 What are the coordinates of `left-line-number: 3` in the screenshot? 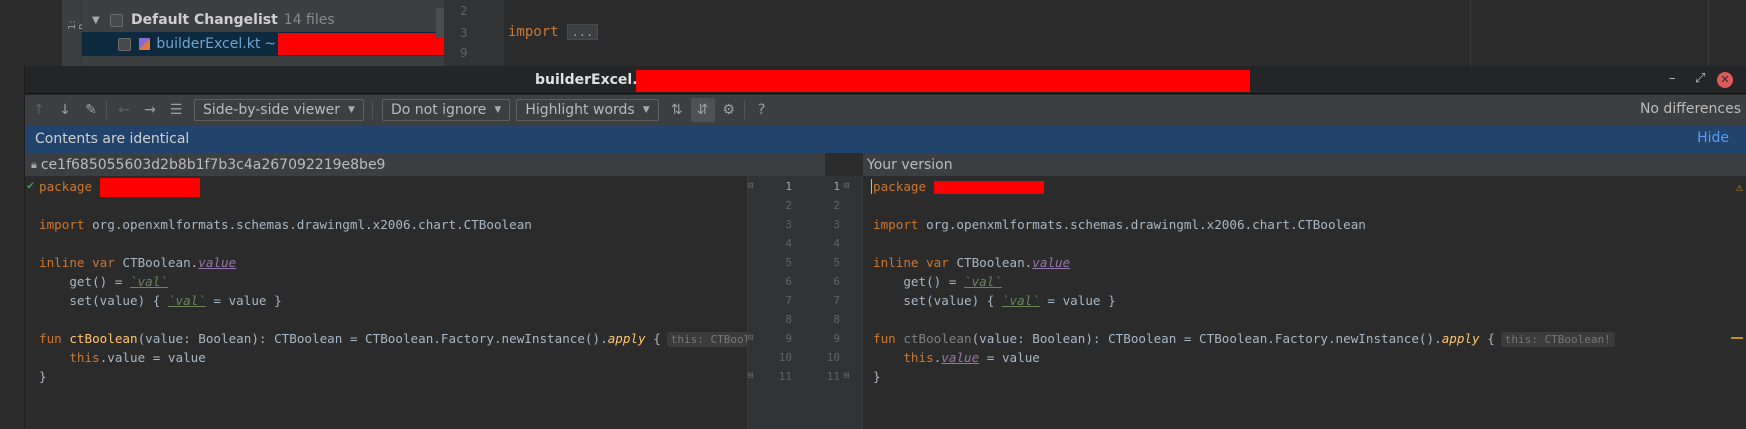 It's located at (788, 224).